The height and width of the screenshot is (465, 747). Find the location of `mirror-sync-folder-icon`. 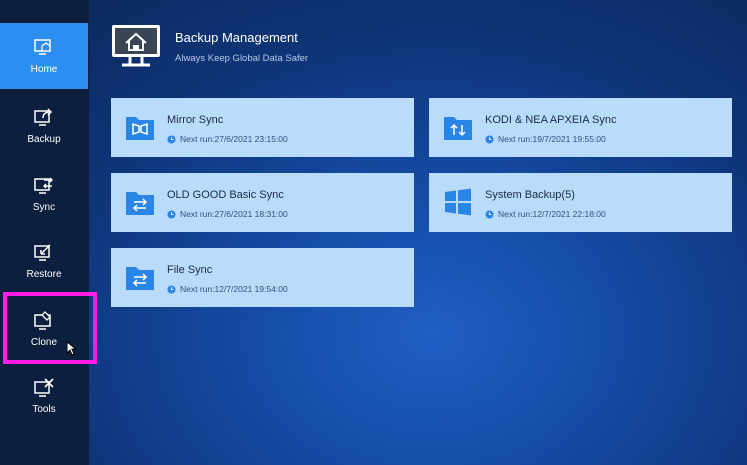

mirror-sync-folder-icon is located at coordinates (140, 128).